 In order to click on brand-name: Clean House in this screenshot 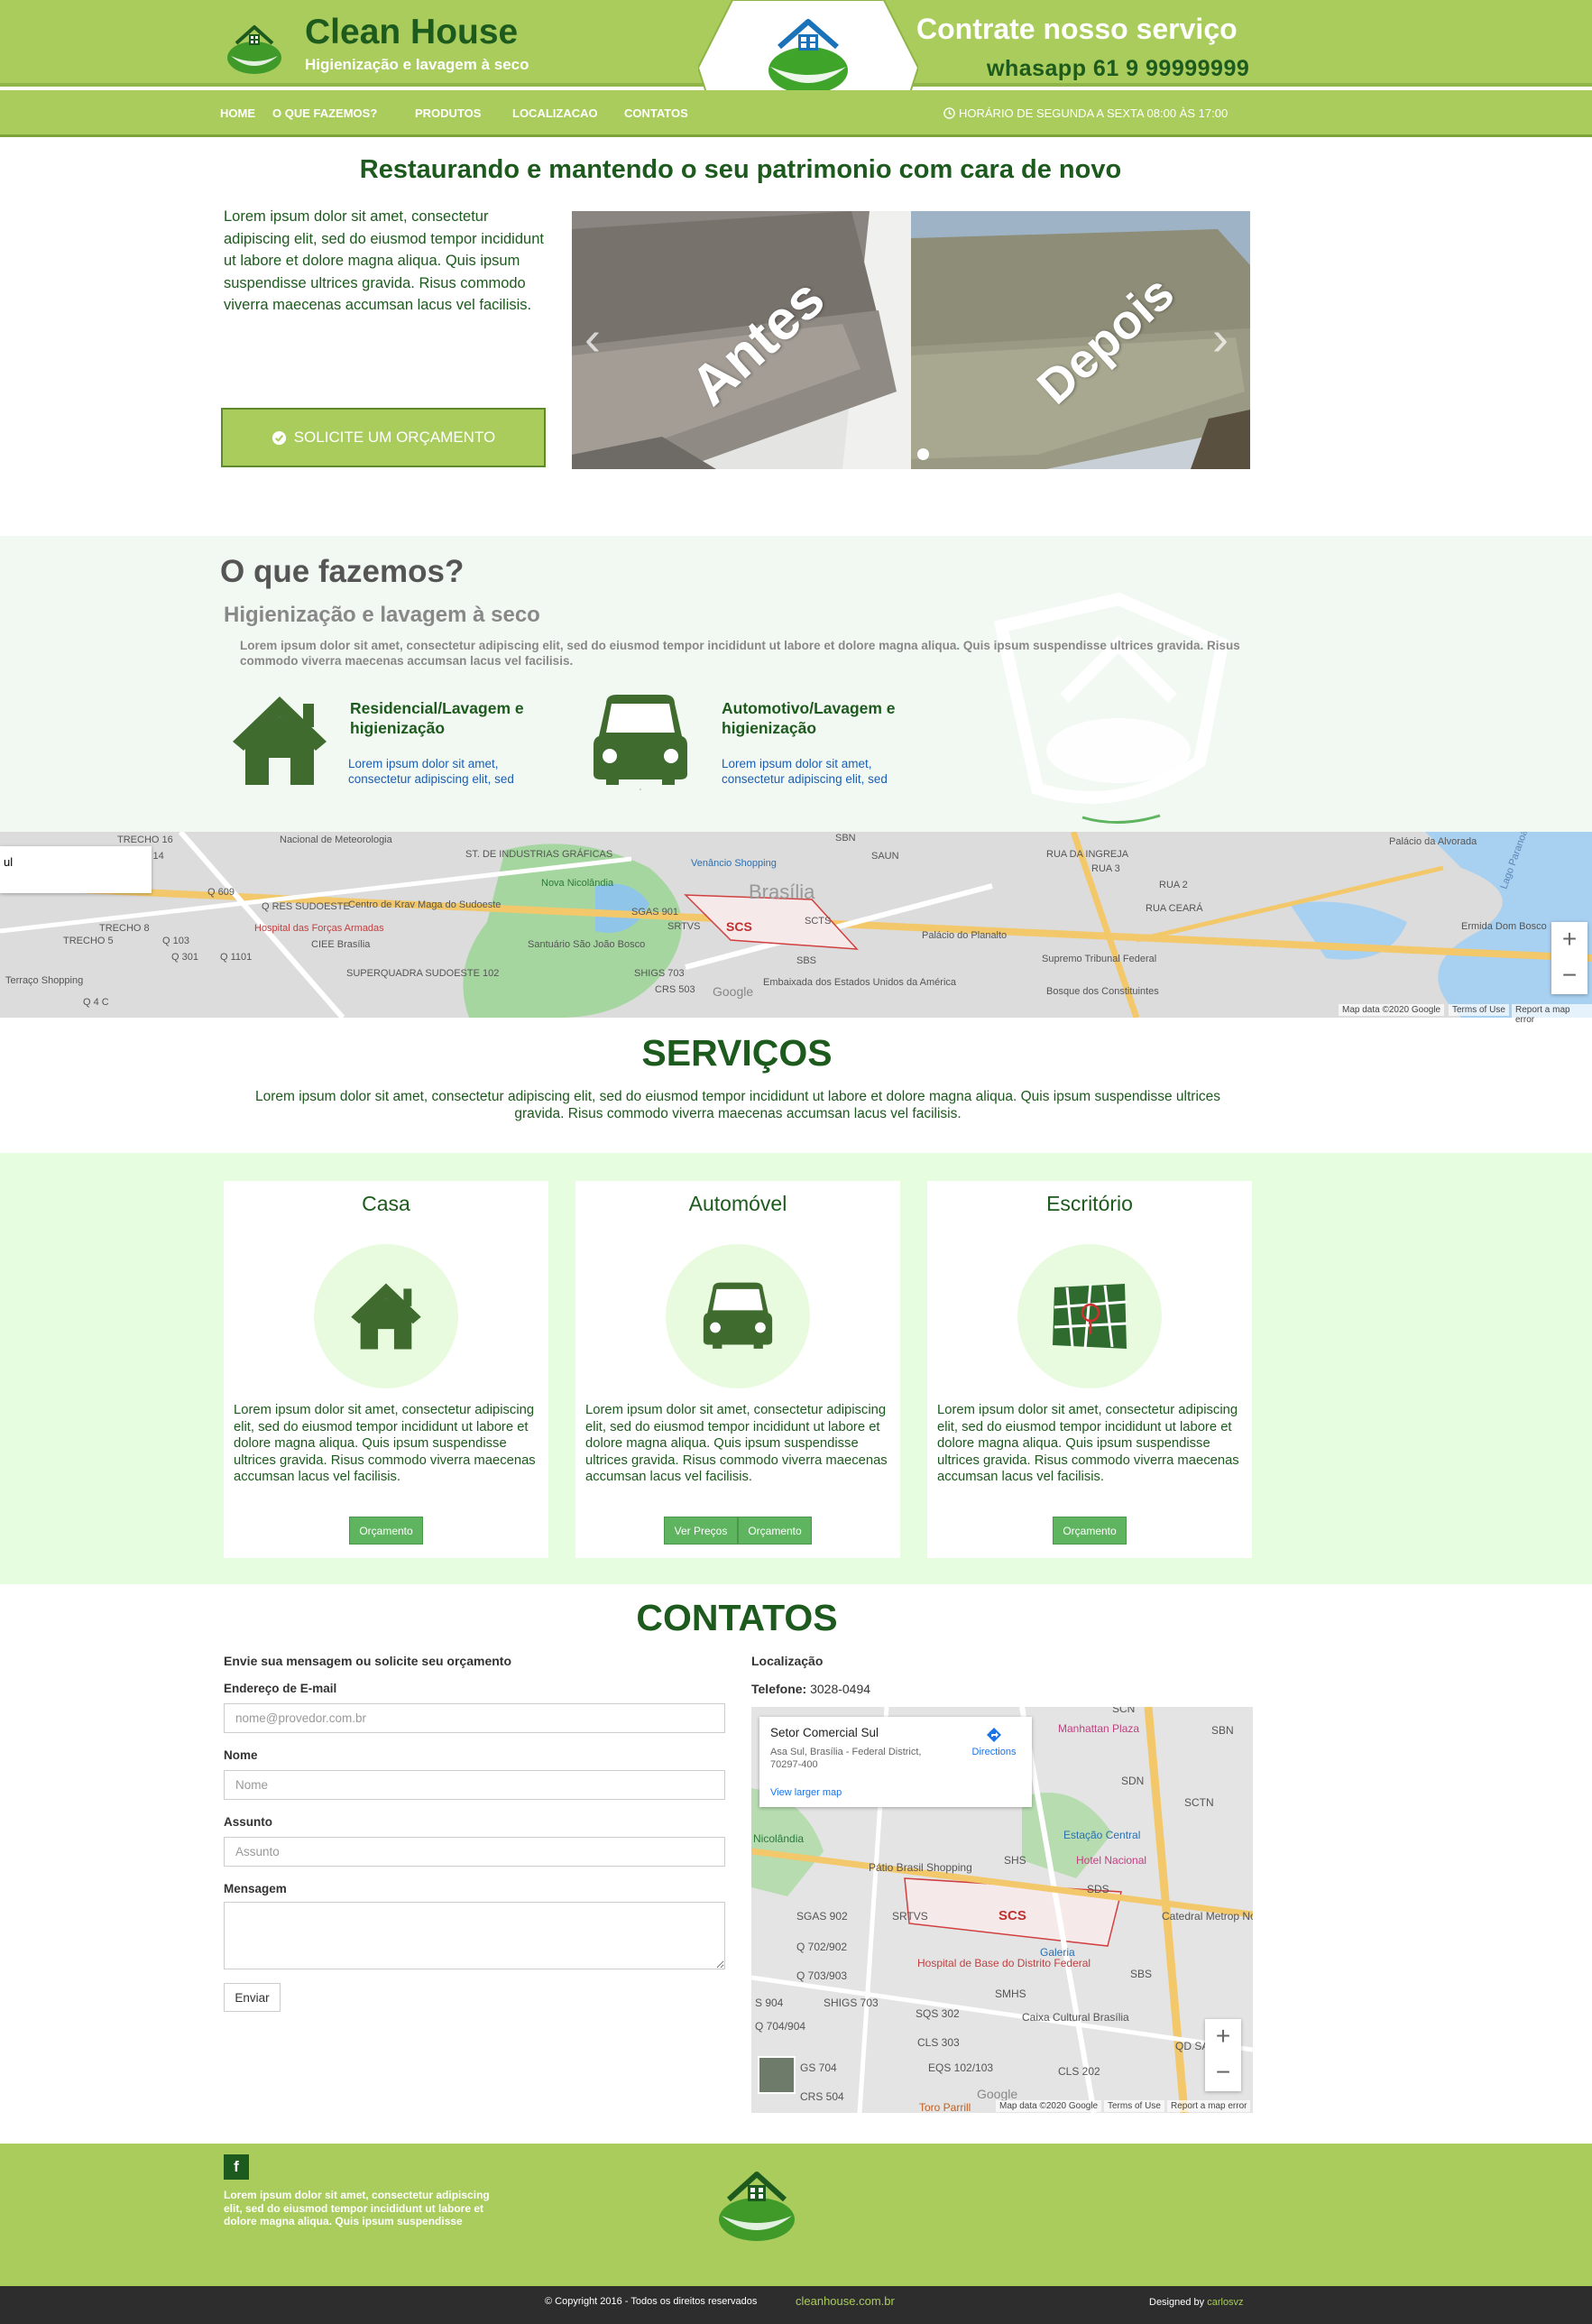, I will do `click(411, 33)`.